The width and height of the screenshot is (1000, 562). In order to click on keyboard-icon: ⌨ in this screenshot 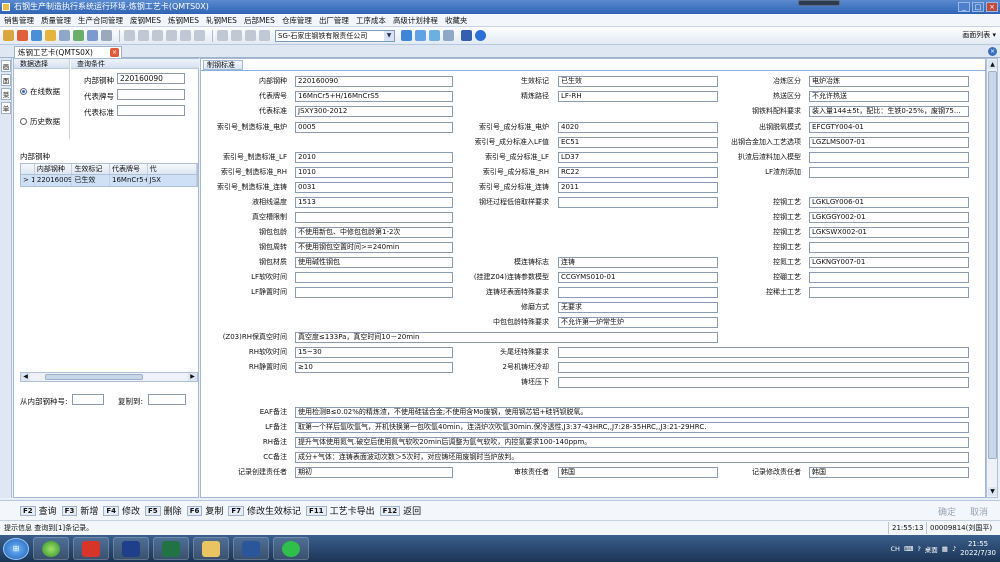, I will do `click(908, 549)`.